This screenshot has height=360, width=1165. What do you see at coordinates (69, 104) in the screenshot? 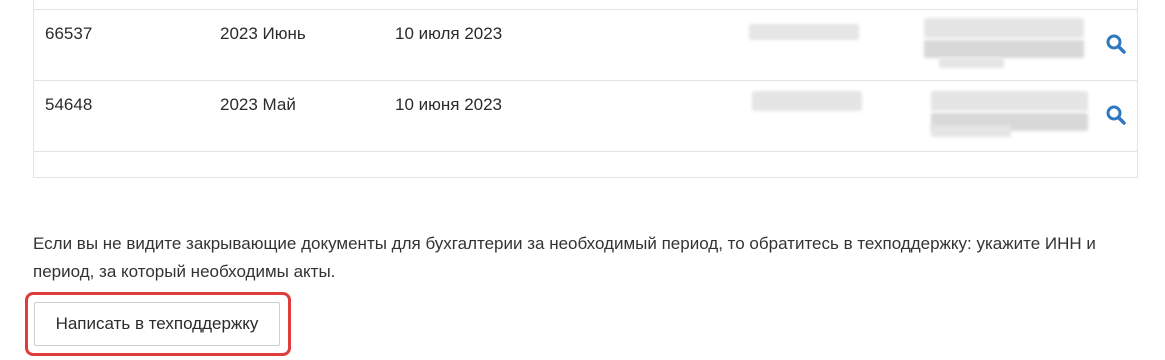
I see `document-number: 54648` at bounding box center [69, 104].